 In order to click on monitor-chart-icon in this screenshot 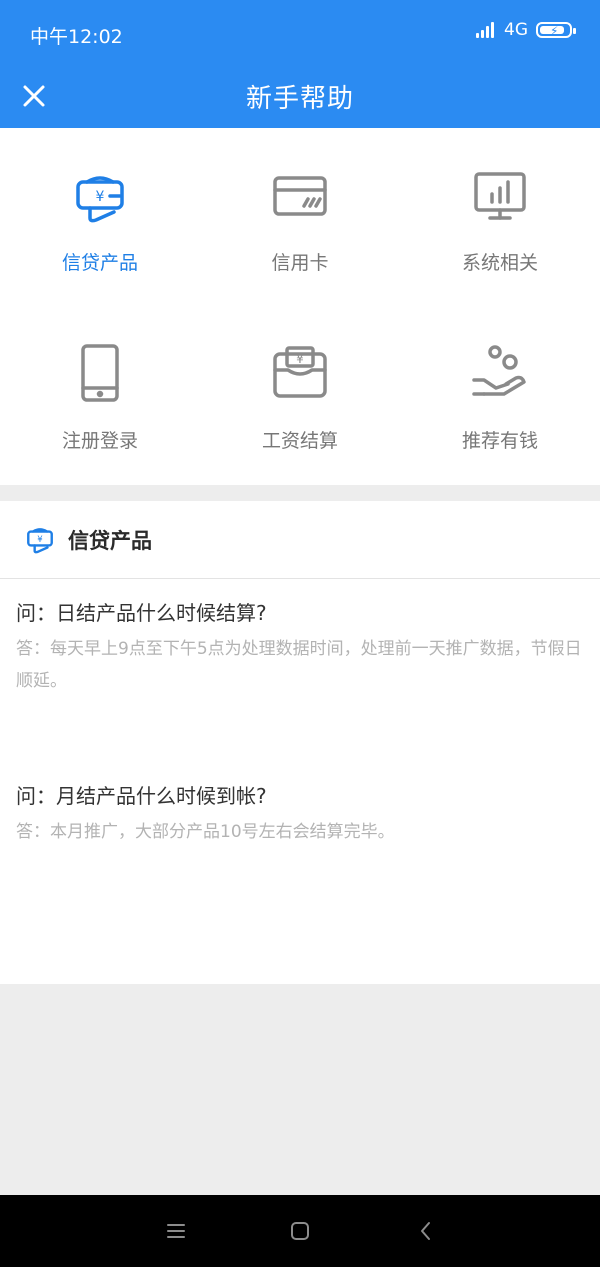, I will do `click(500, 196)`.